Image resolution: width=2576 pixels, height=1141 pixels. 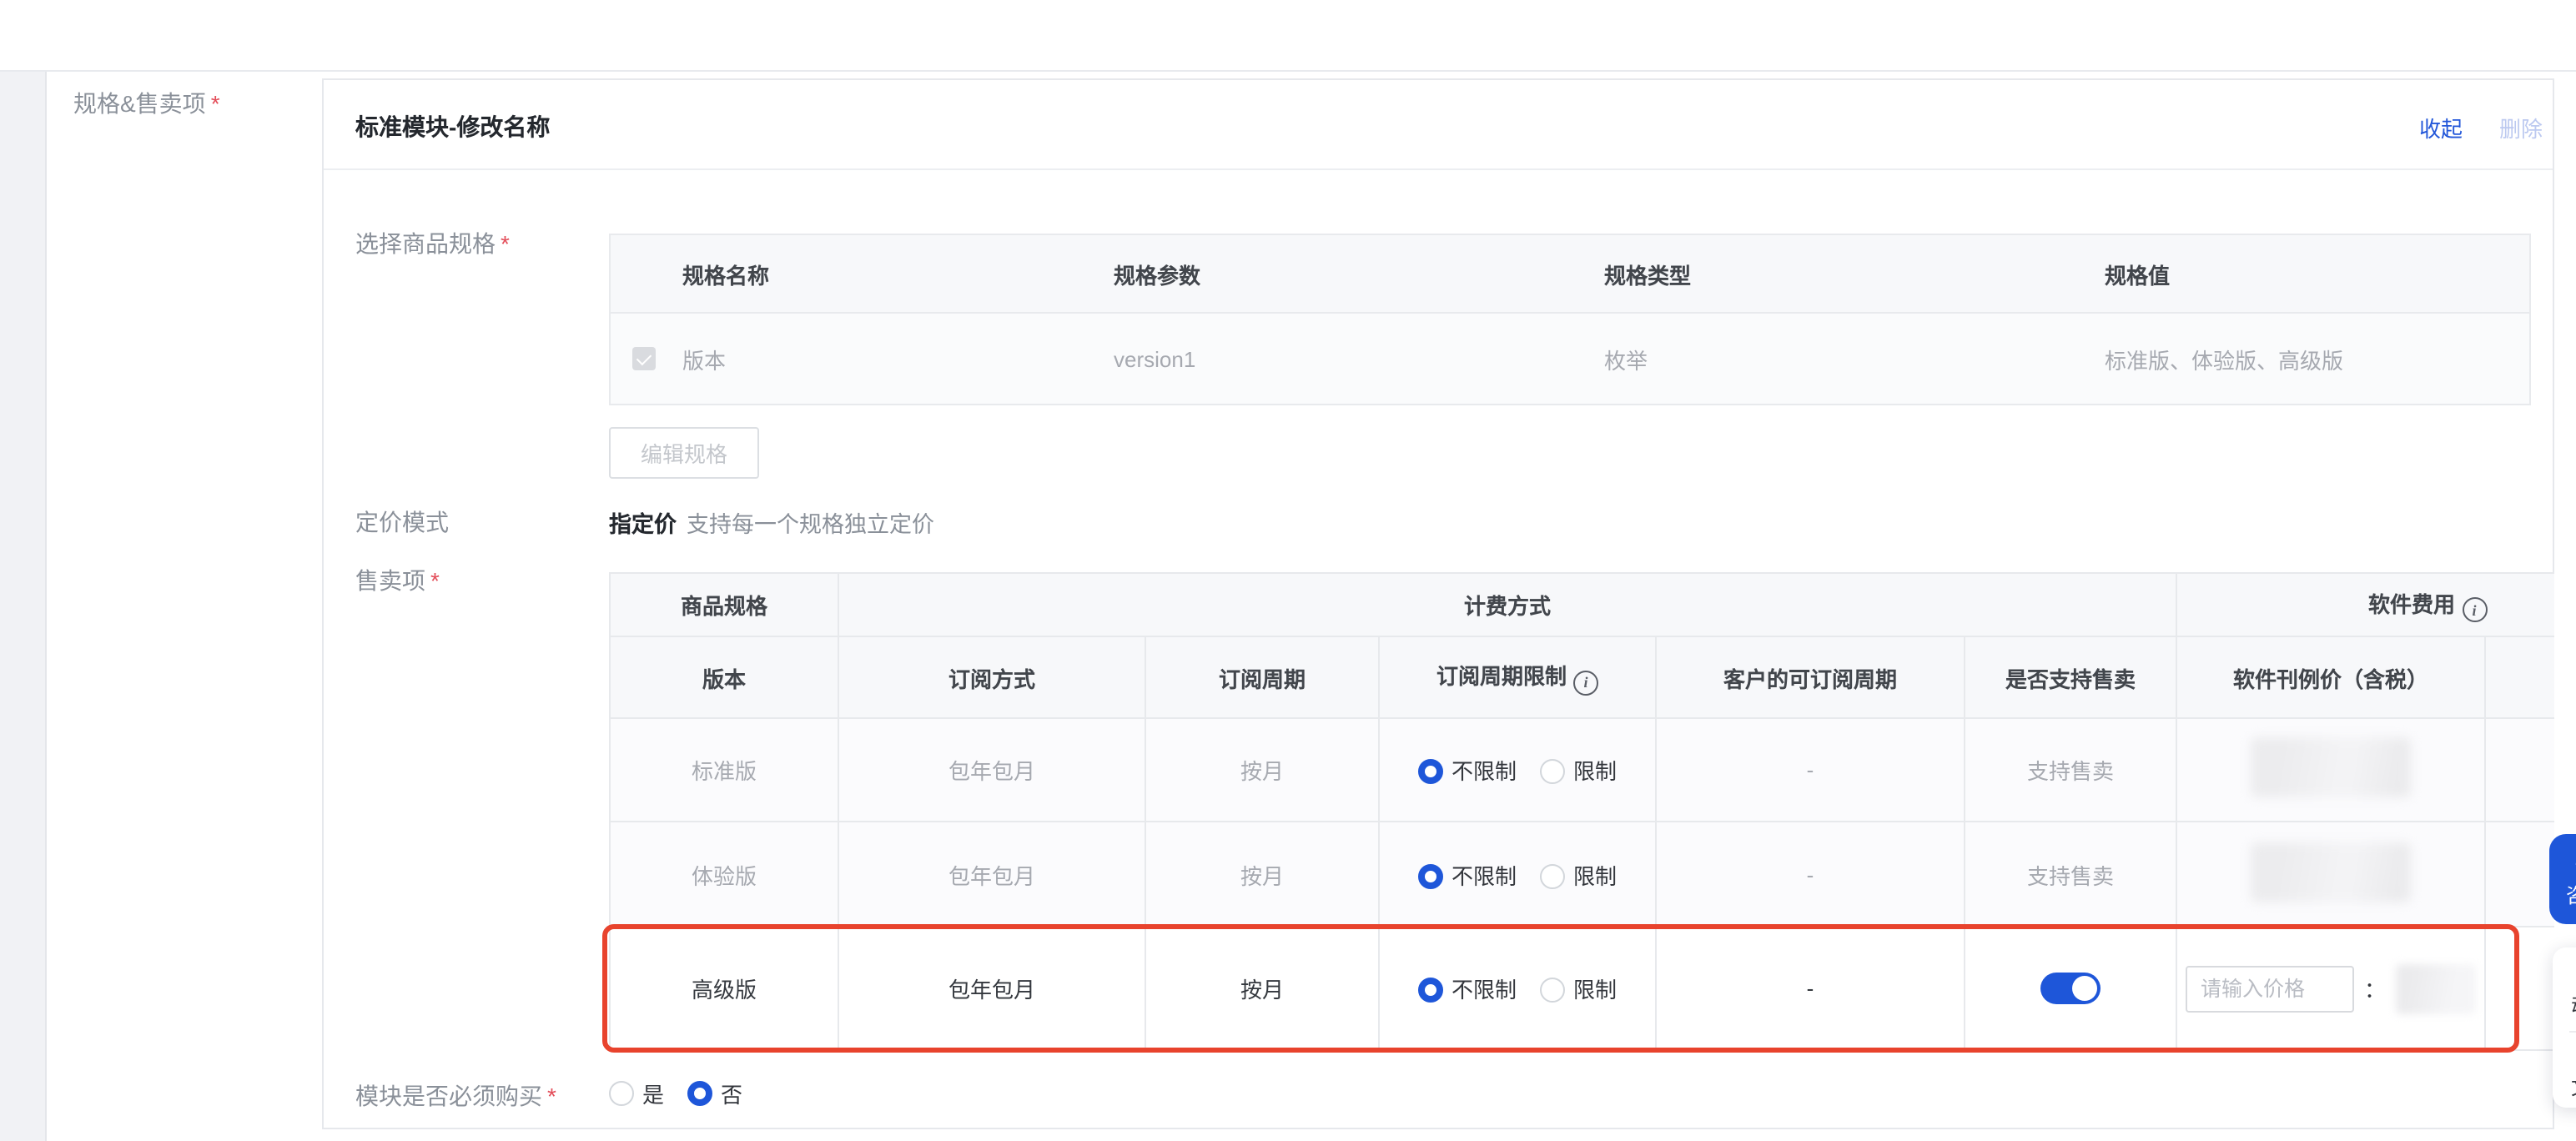 What do you see at coordinates (2519, 677) in the screenshot?
I see `col-header-extra` at bounding box center [2519, 677].